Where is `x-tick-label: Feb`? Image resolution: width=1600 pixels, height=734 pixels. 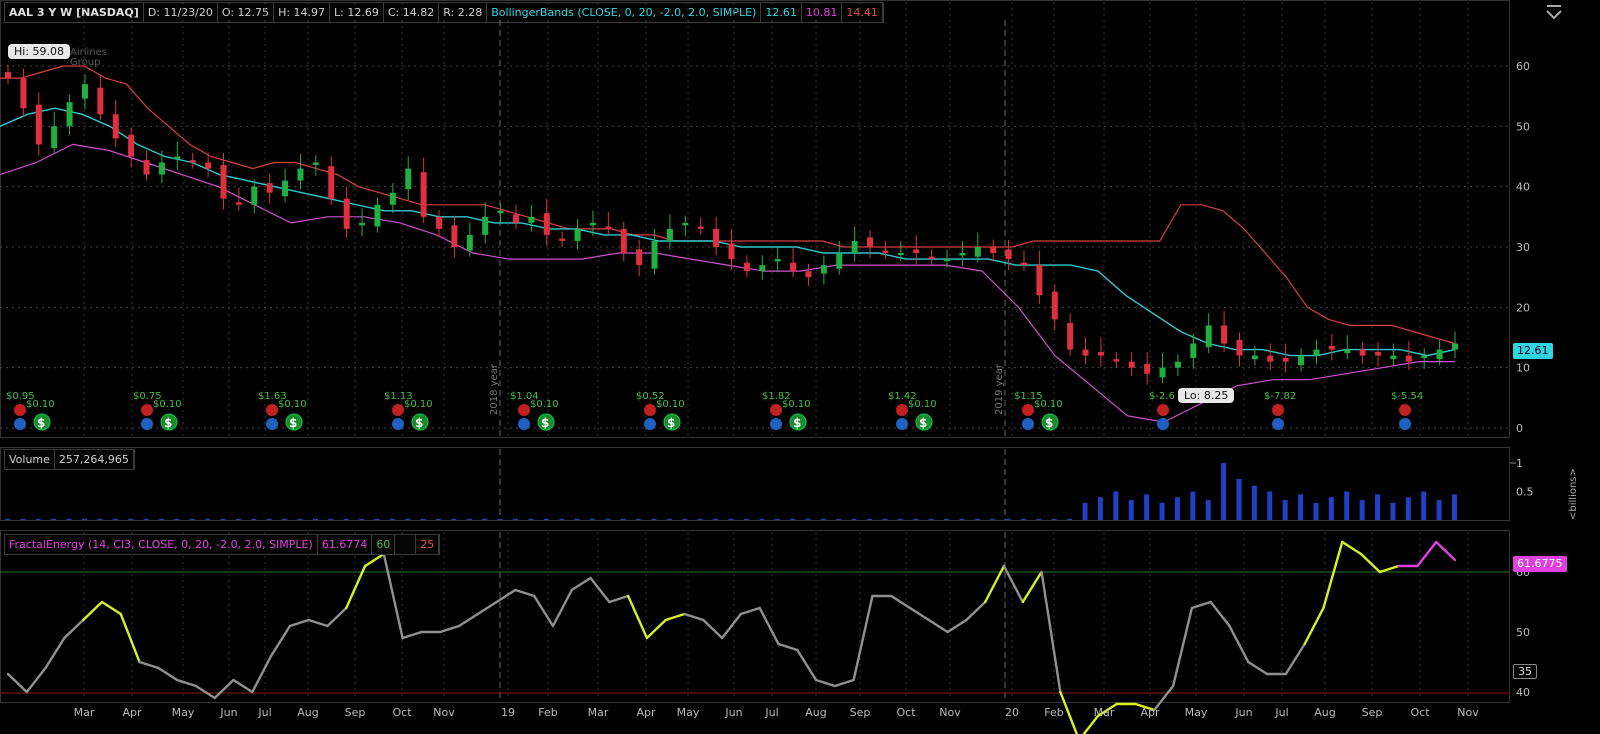 x-tick-label: Feb is located at coordinates (547, 712).